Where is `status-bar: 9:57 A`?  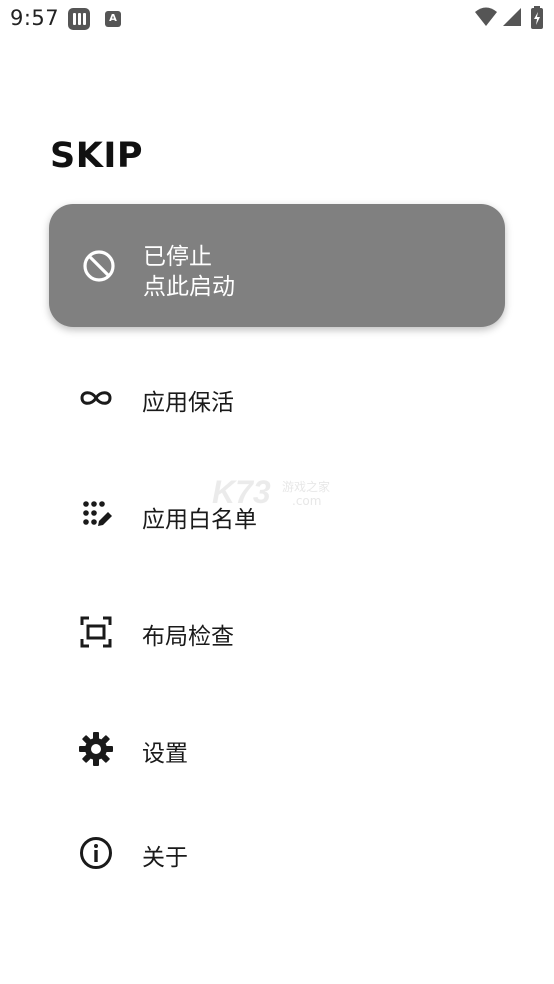
status-bar: 9:57 A is located at coordinates (277, 20).